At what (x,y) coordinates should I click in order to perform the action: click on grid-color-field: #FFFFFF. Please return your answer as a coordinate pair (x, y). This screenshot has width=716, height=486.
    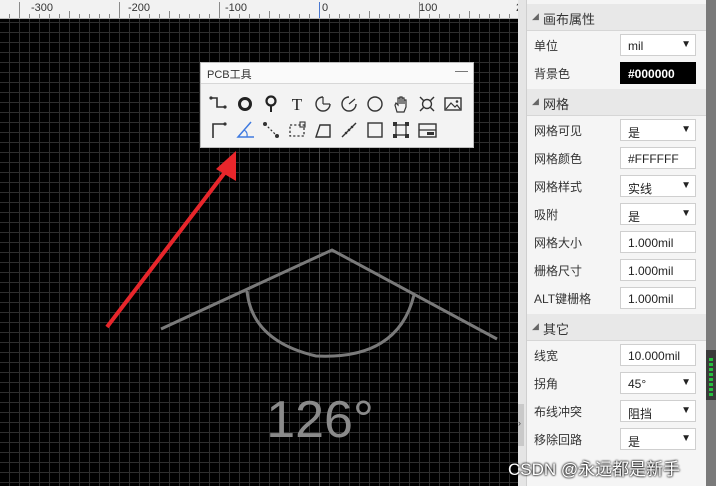
    Looking at the image, I should click on (658, 158).